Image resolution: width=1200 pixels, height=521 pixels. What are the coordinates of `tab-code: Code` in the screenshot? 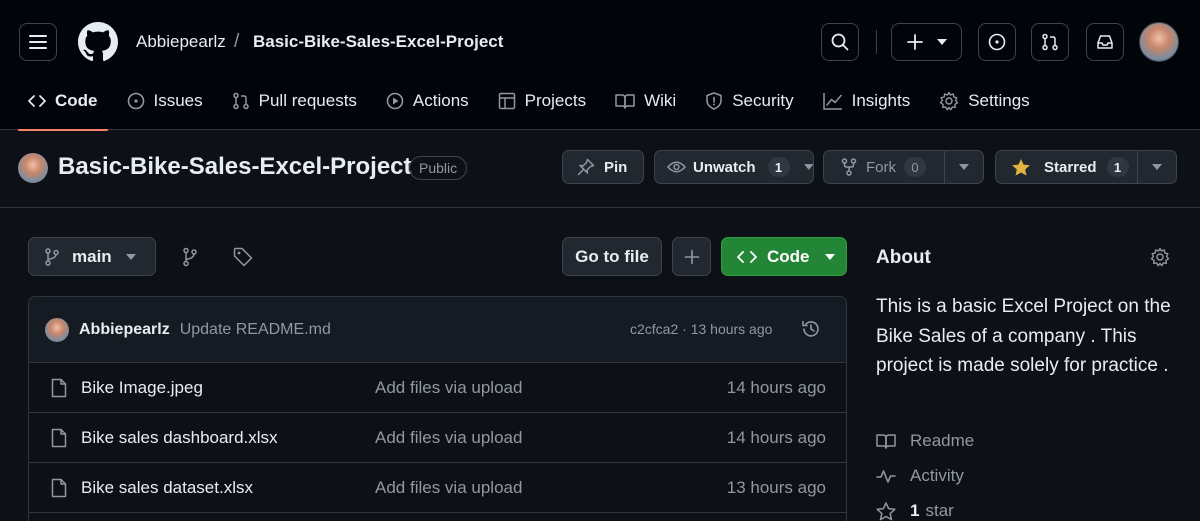 It's located at (63, 105).